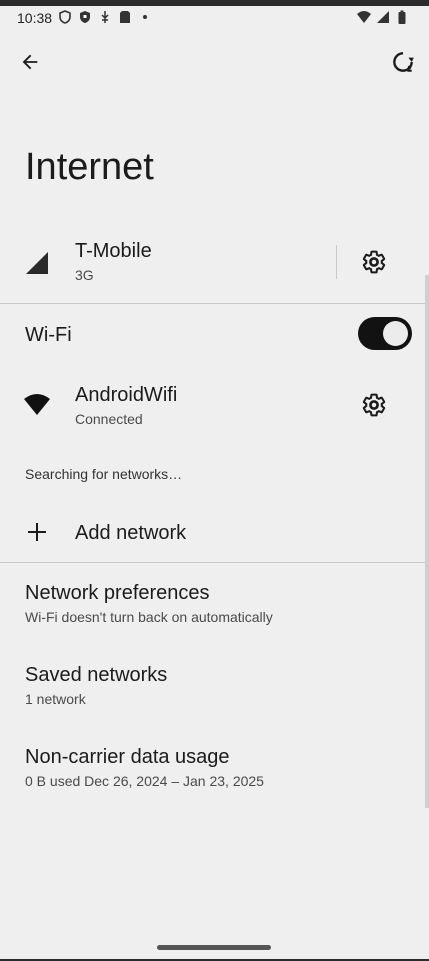  Describe the element at coordinates (131, 533) in the screenshot. I see `add-network-label: Add network` at that location.